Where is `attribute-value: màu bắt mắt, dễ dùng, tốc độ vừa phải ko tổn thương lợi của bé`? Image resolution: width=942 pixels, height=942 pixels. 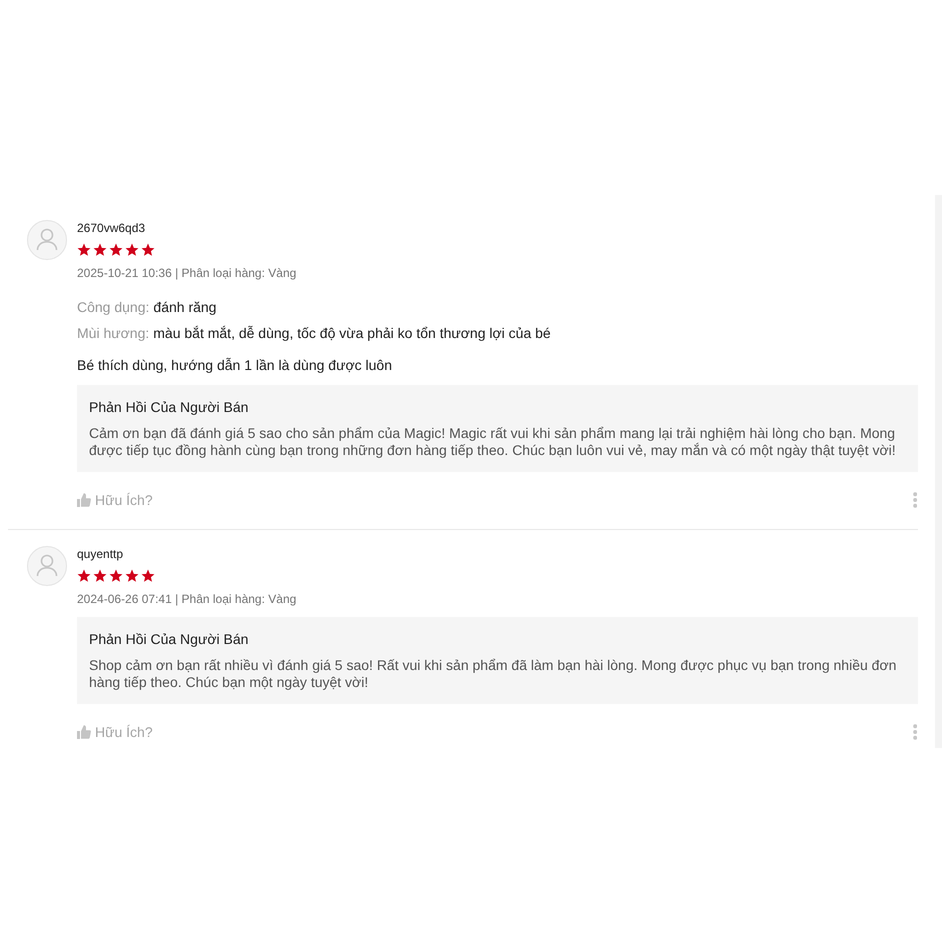
attribute-value: màu bắt mắt, dễ dùng, tốc độ vừa phải ko tổn thương lợi của bé is located at coordinates (352, 333).